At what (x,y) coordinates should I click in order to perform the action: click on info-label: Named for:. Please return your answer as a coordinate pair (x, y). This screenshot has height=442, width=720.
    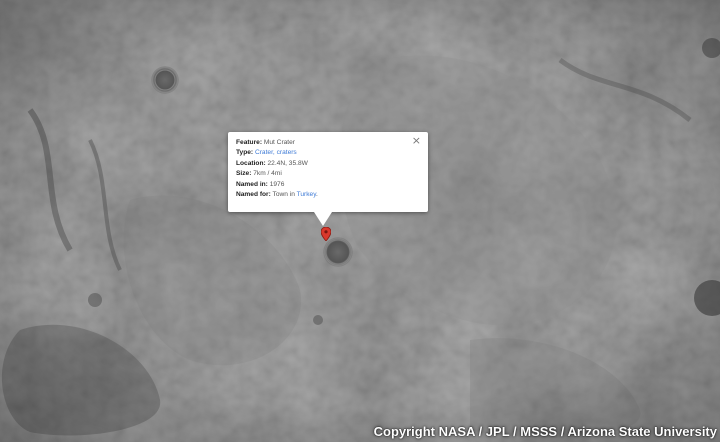
    Looking at the image, I should click on (253, 195).